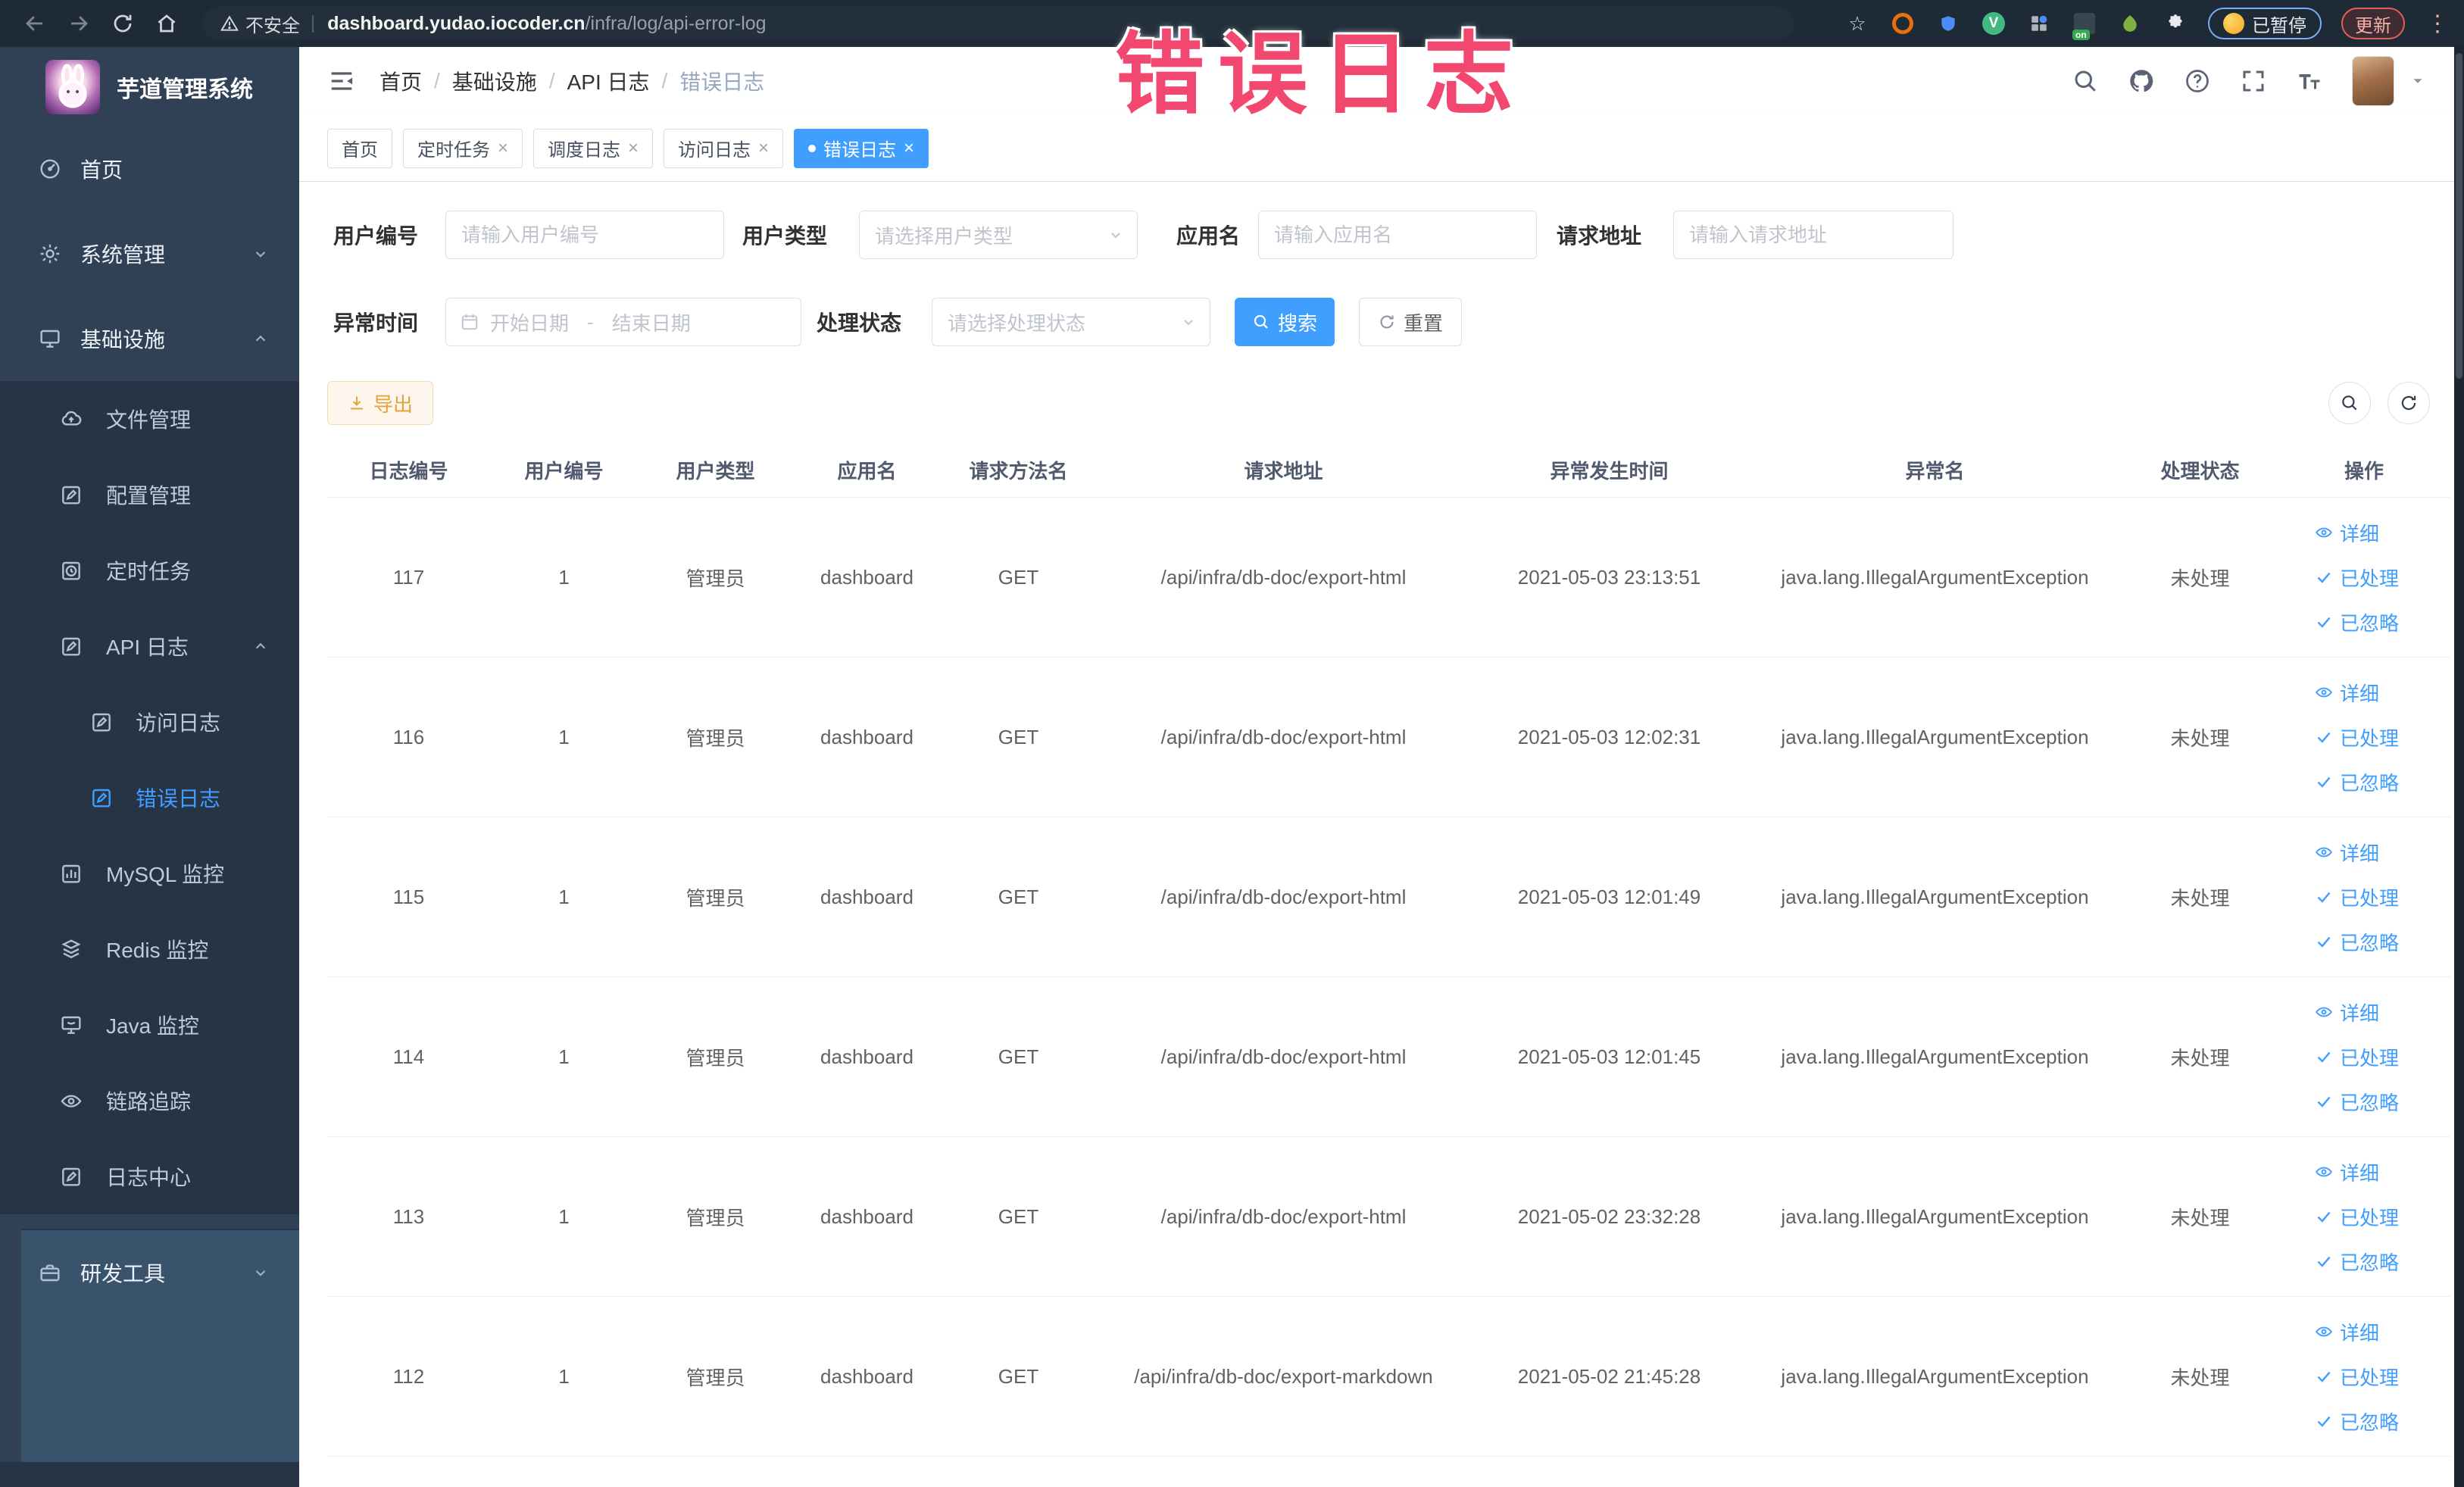  I want to click on extension-icon-blue, so click(1948, 23).